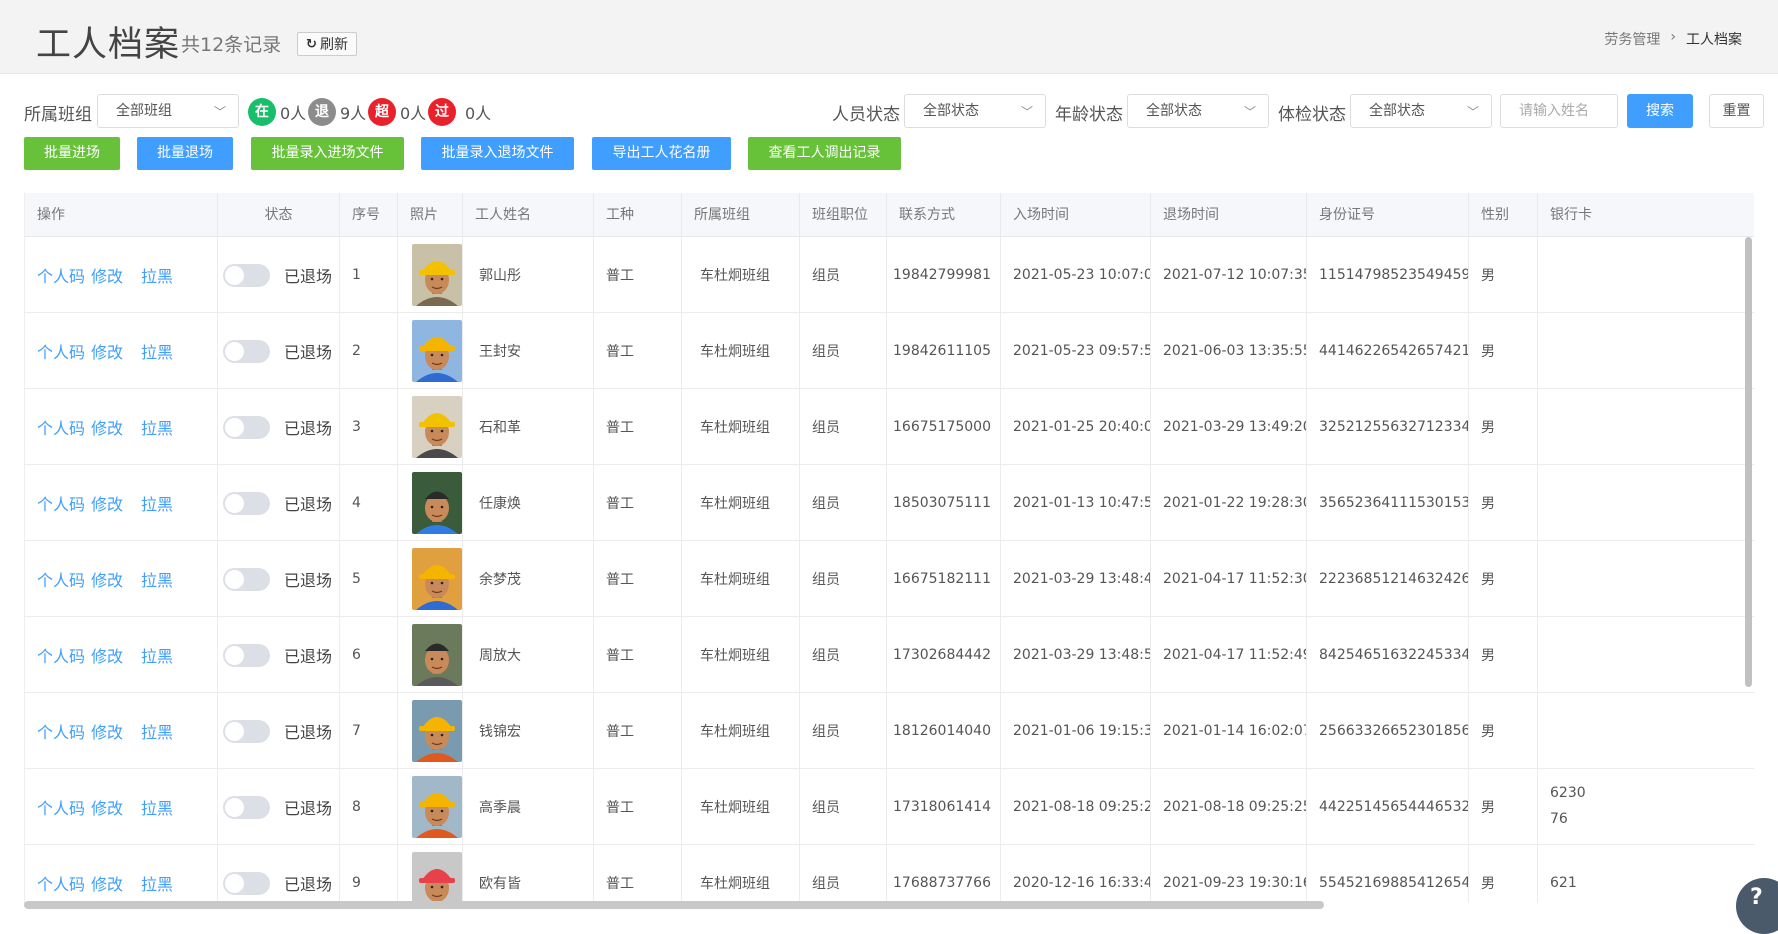 The height and width of the screenshot is (934, 1778). I want to click on import-exit-file-button: 批量录入退场文件, so click(497, 153).